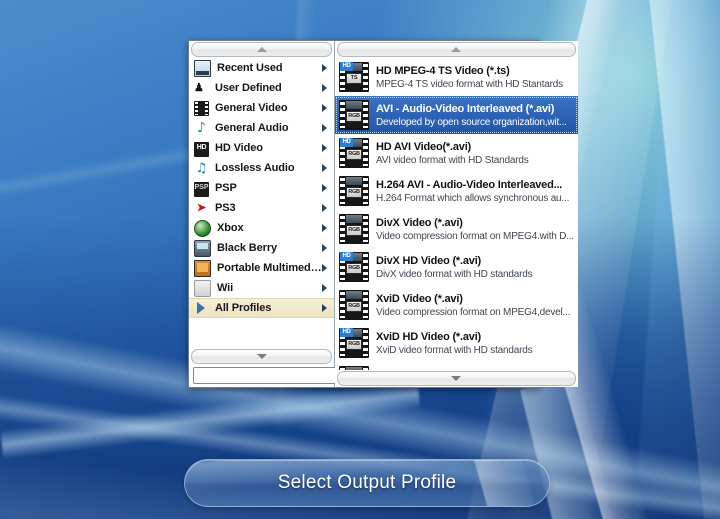 This screenshot has height=519, width=720. Describe the element at coordinates (252, 128) in the screenshot. I see `sidebar-item-label: General Audio` at that location.